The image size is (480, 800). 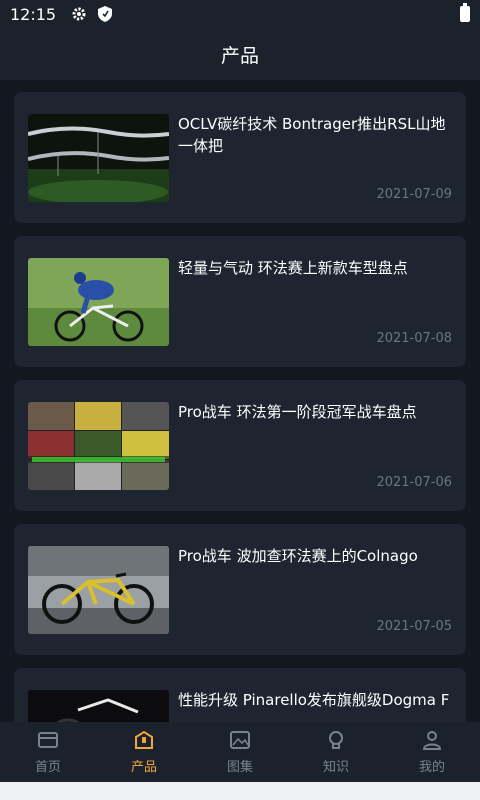 I want to click on bottom-nav: 首页 产品 图集 知识 我的, so click(x=240, y=752).